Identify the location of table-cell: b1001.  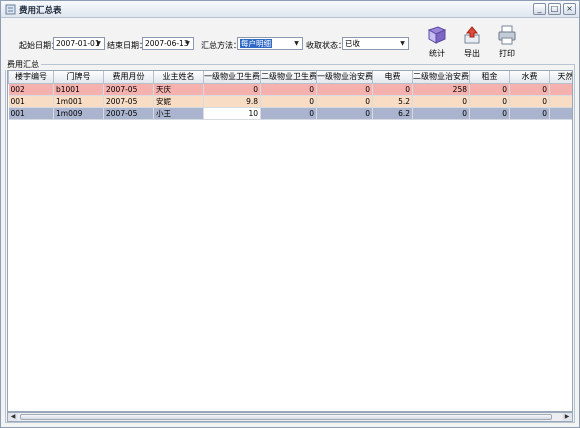
(78, 89).